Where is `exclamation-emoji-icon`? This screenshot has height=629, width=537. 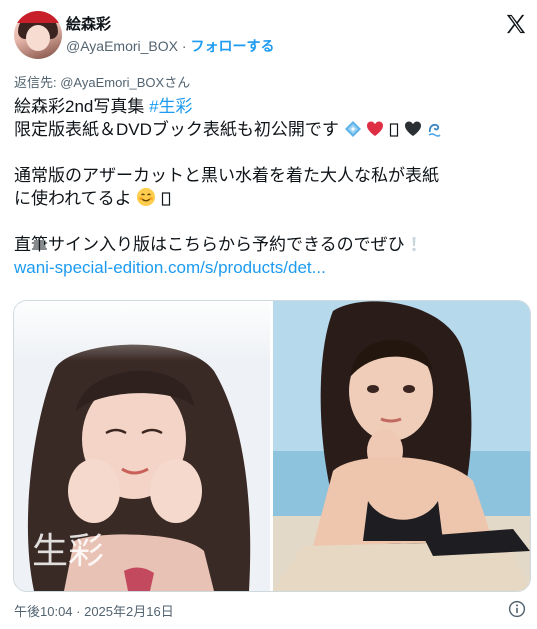
exclamation-emoji-icon is located at coordinates (414, 244).